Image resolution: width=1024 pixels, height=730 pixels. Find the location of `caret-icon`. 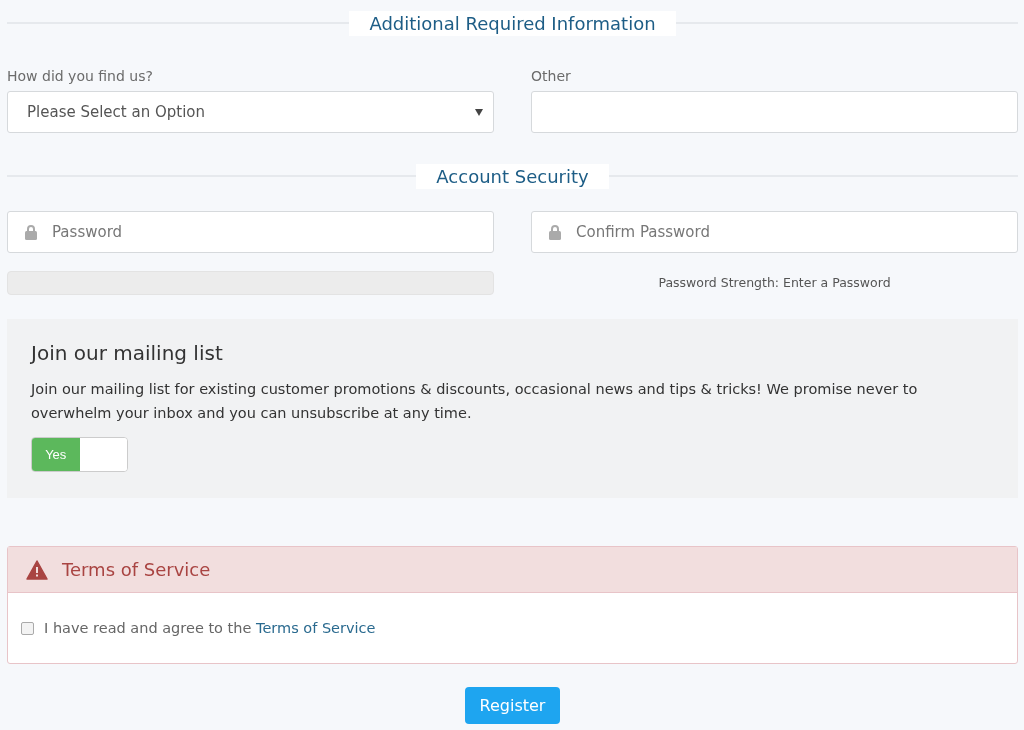

caret-icon is located at coordinates (479, 112).